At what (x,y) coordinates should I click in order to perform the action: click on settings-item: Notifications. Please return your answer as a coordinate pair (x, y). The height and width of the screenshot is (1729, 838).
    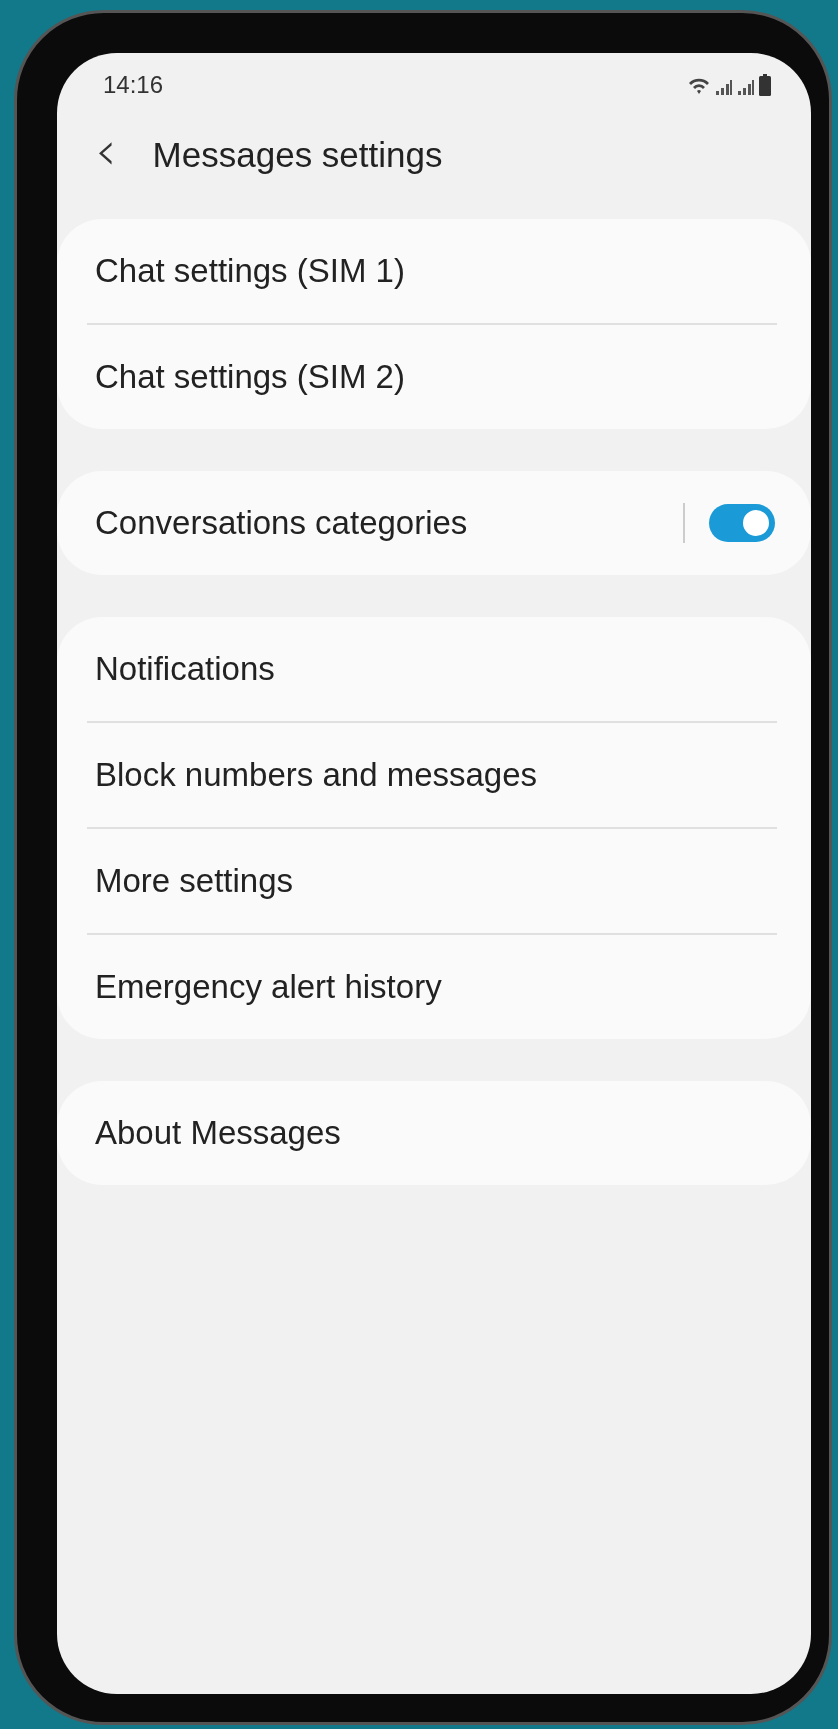
    Looking at the image, I should click on (435, 669).